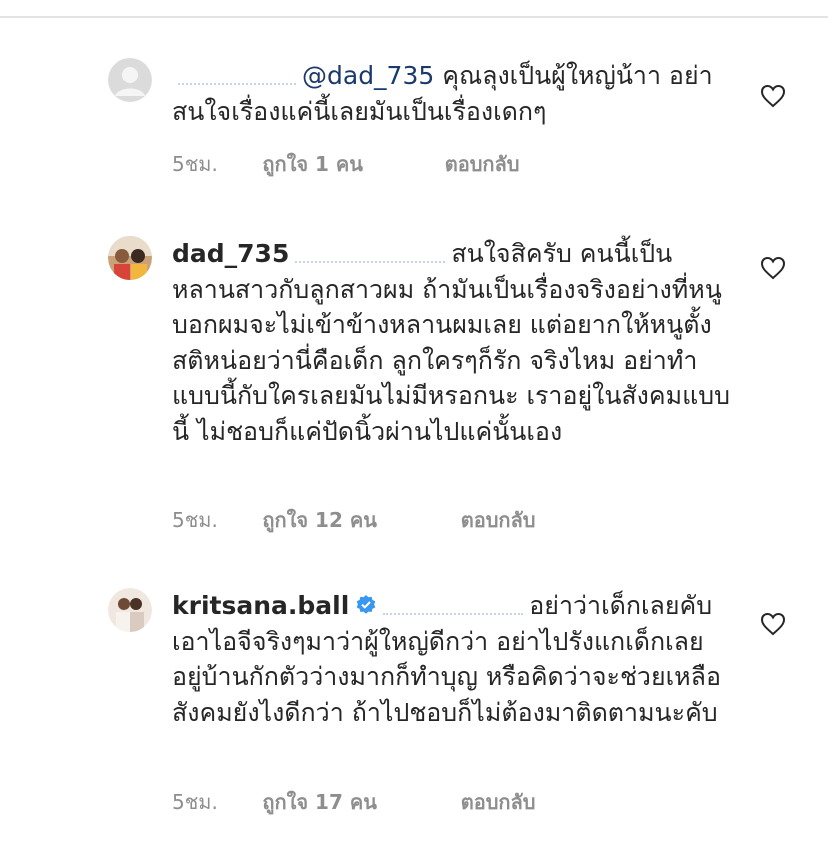  Describe the element at coordinates (332, 164) in the screenshot. I see `likes-count: ถูกใจ 1 คน` at that location.